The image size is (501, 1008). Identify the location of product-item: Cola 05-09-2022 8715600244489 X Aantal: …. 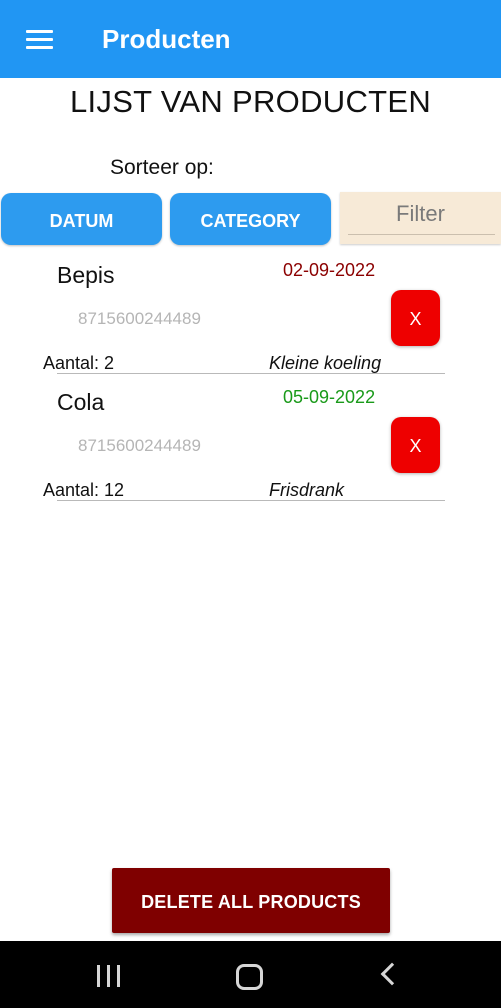
(250, 440).